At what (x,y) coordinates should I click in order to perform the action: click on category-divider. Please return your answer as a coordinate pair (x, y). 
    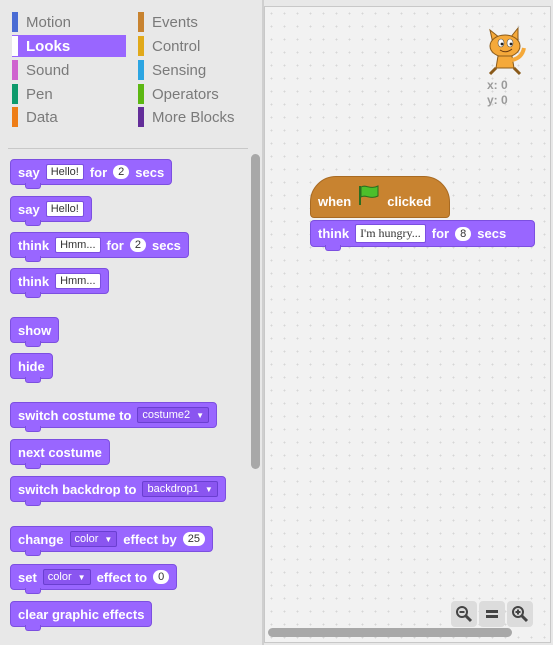
    Looking at the image, I should click on (128, 148).